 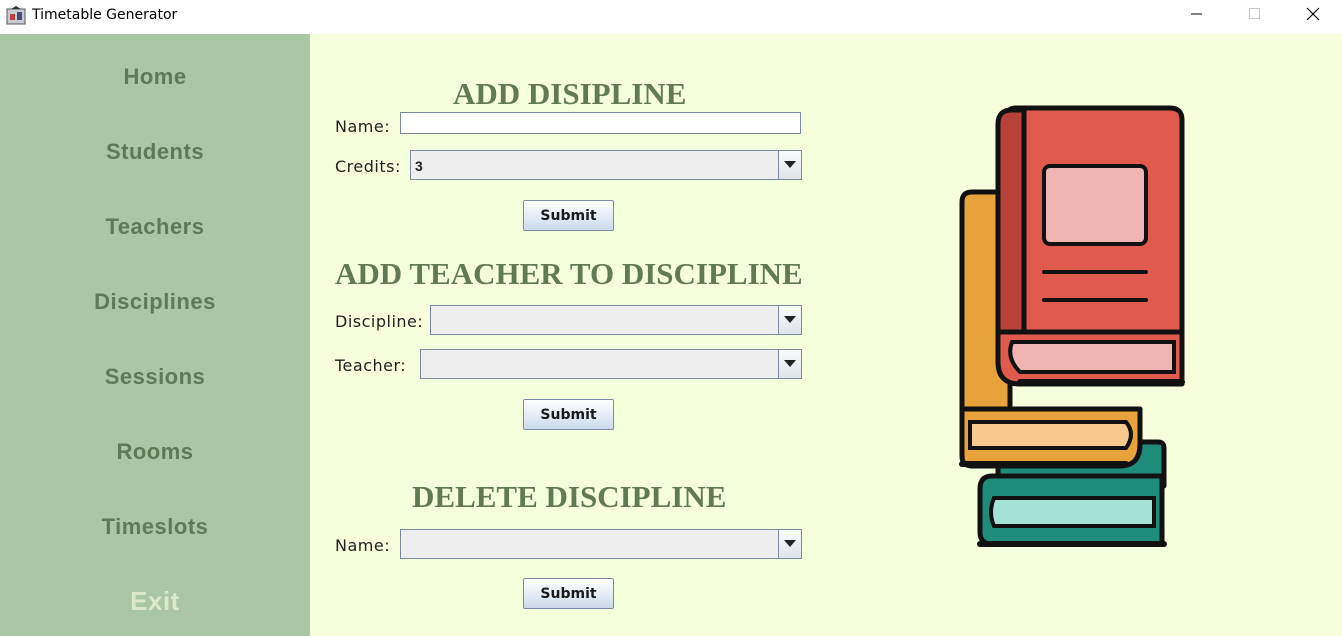 I want to click on close-button, so click(x=1313, y=16).